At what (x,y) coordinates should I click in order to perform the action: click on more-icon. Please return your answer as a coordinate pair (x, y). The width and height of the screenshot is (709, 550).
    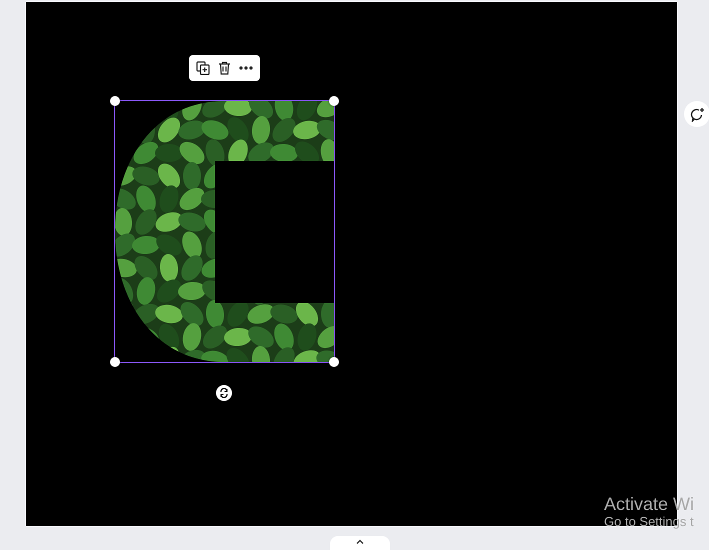
    Looking at the image, I should click on (246, 68).